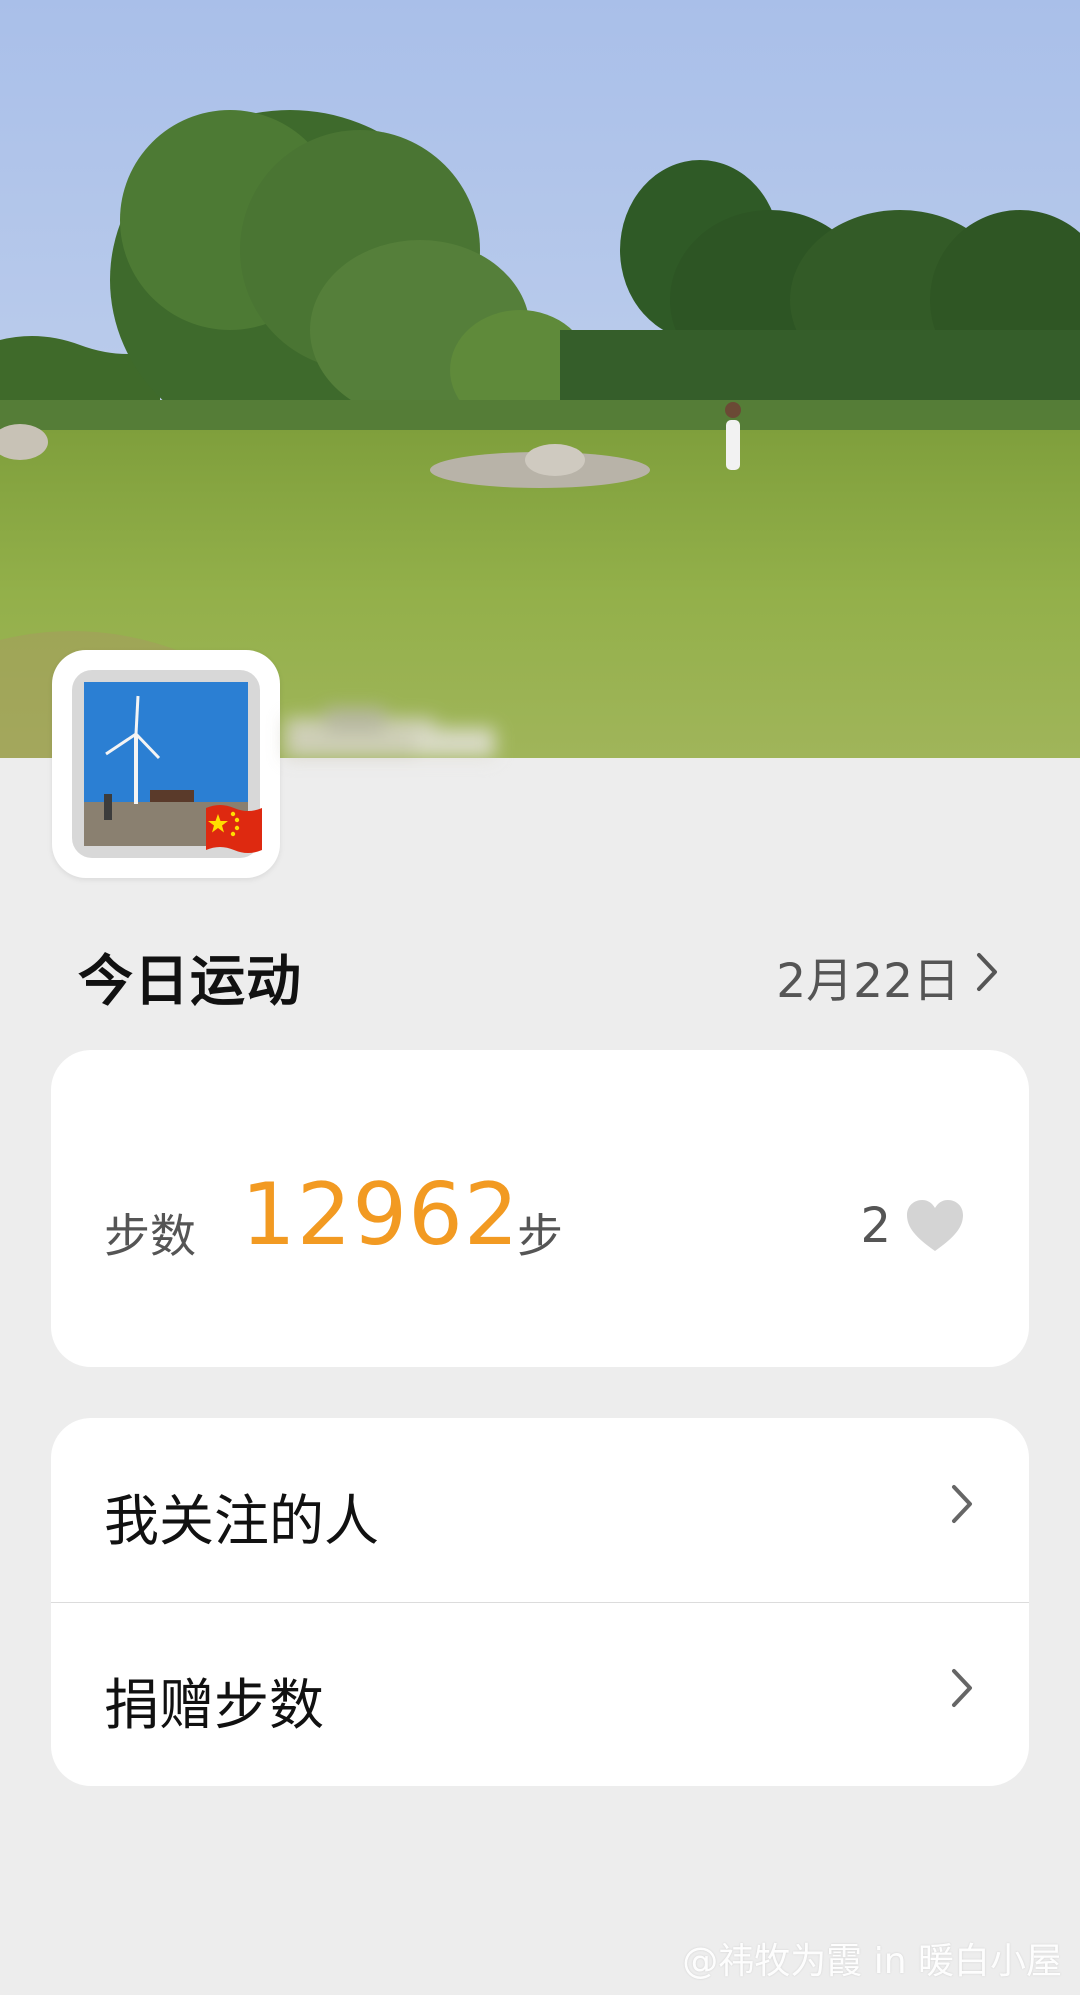  Describe the element at coordinates (935, 1225) in the screenshot. I see `heart-icon` at that location.